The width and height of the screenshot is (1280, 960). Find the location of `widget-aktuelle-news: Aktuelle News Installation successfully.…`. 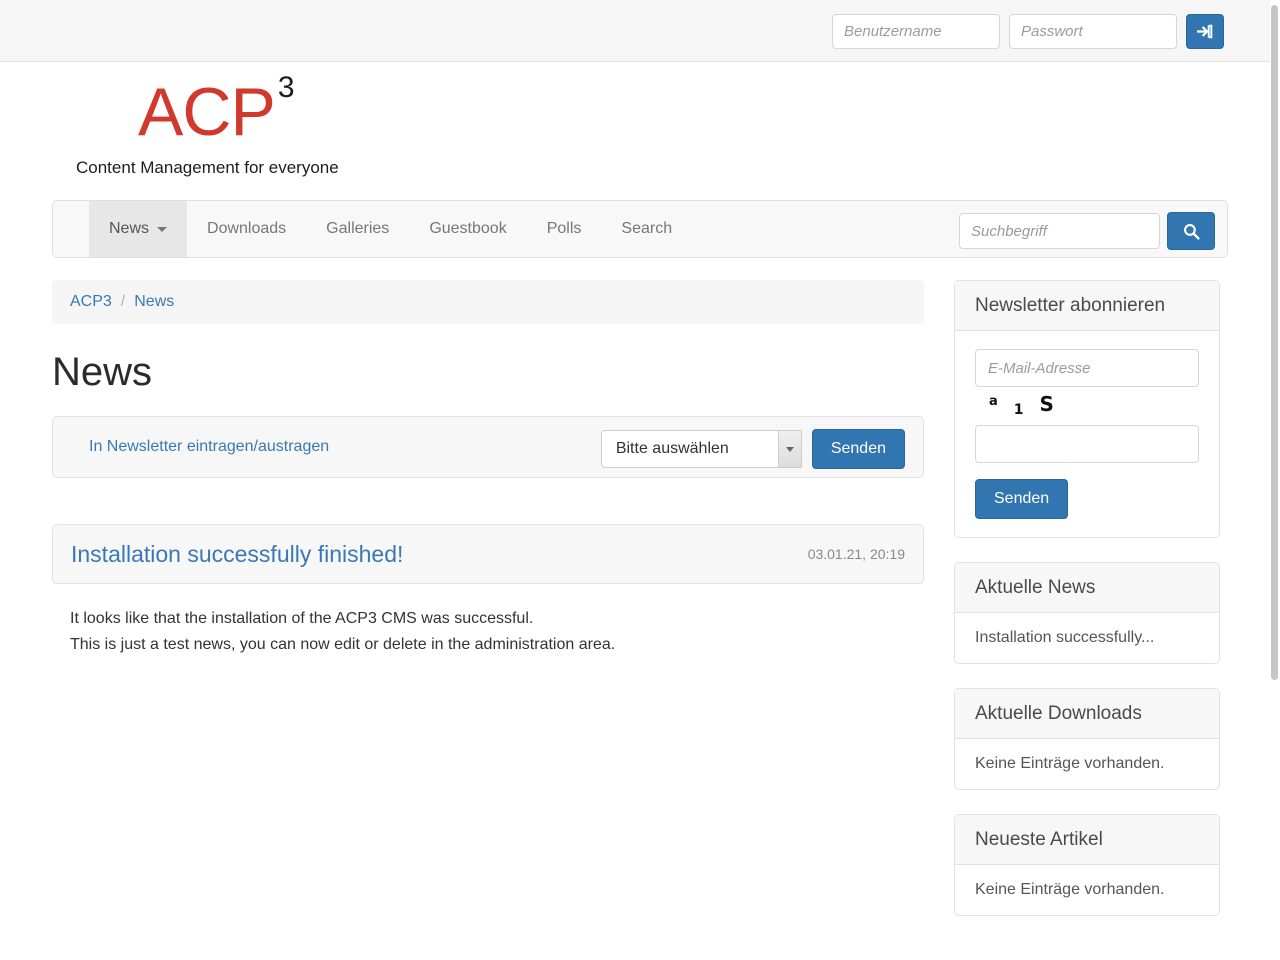

widget-aktuelle-news: Aktuelle News Installation successfully.… is located at coordinates (1087, 613).